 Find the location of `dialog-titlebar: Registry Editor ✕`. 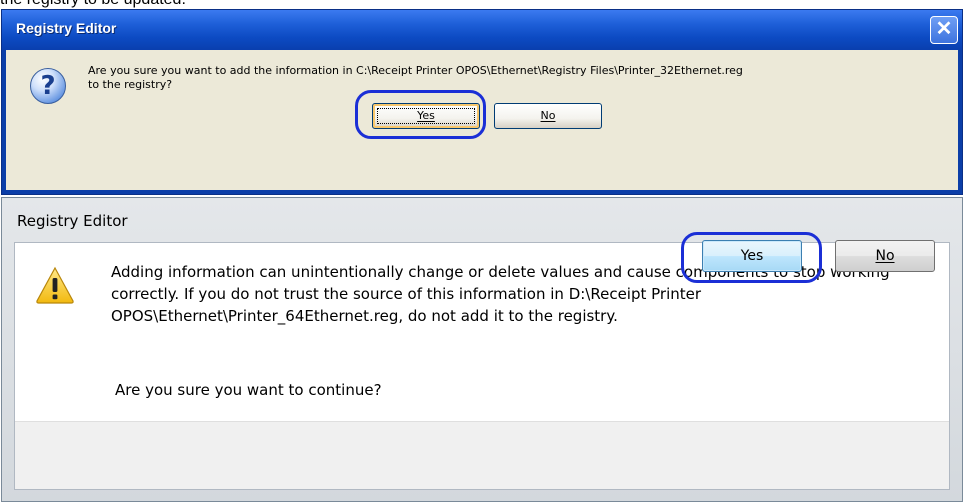

dialog-titlebar: Registry Editor ✕ is located at coordinates (482, 30).